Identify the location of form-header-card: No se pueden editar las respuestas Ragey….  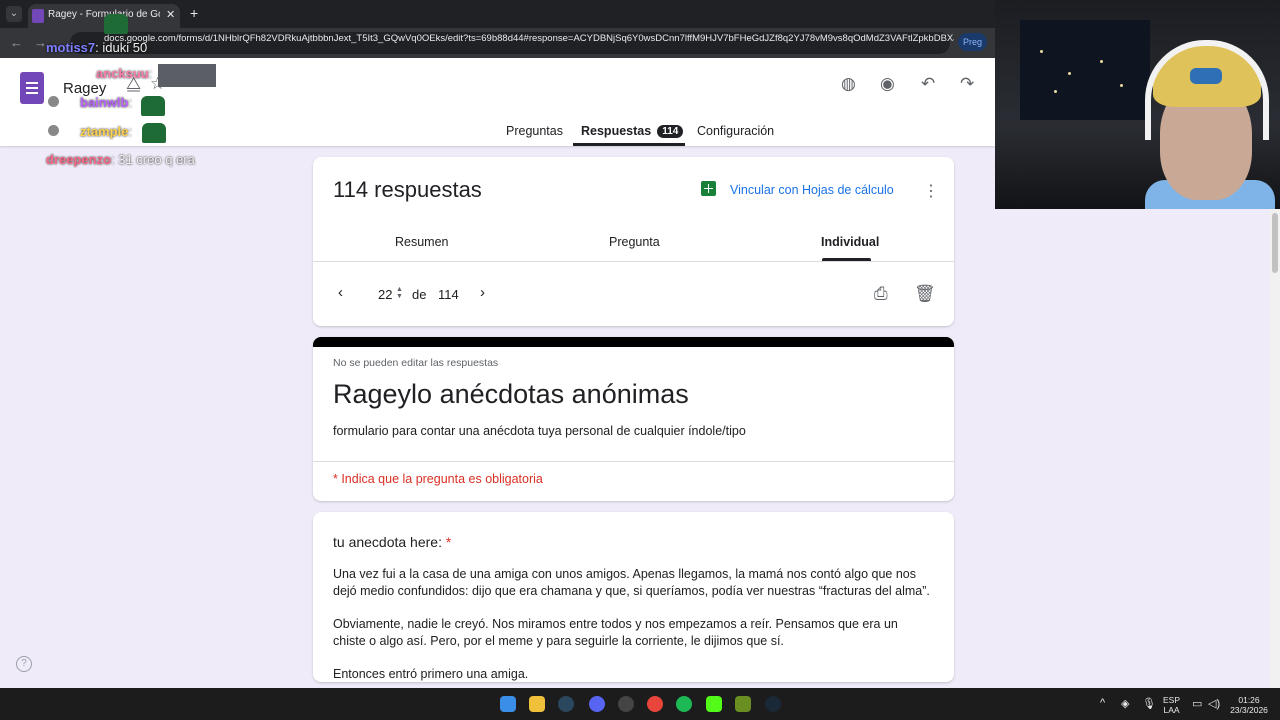
(633, 419).